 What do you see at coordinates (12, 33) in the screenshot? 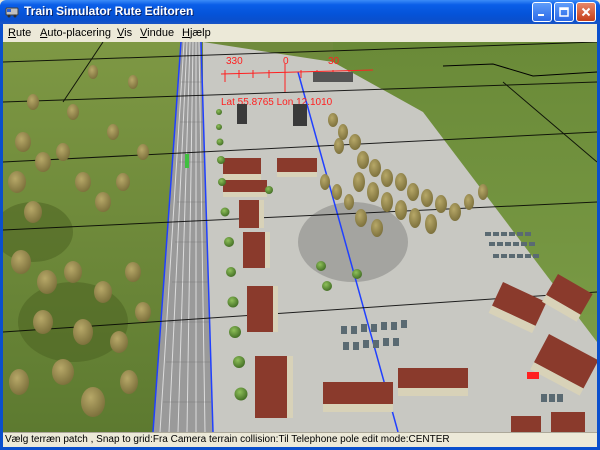
I see `menu-accelerator-letter: R` at bounding box center [12, 33].